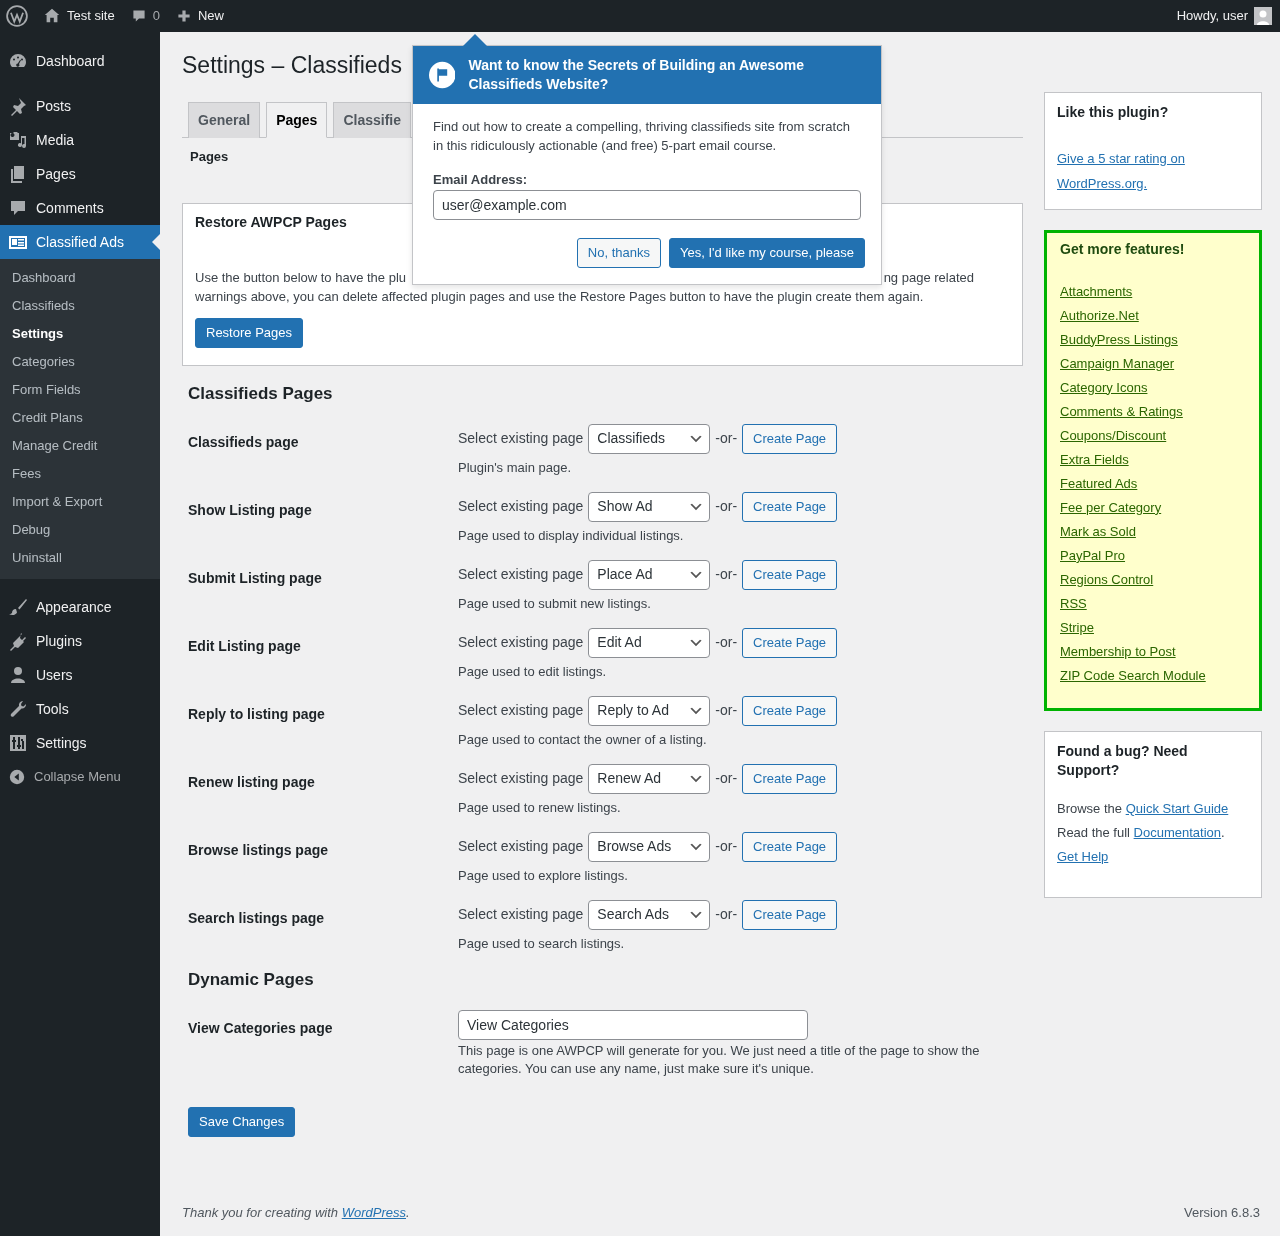  I want to click on menu-item: Pages, so click(80, 174).